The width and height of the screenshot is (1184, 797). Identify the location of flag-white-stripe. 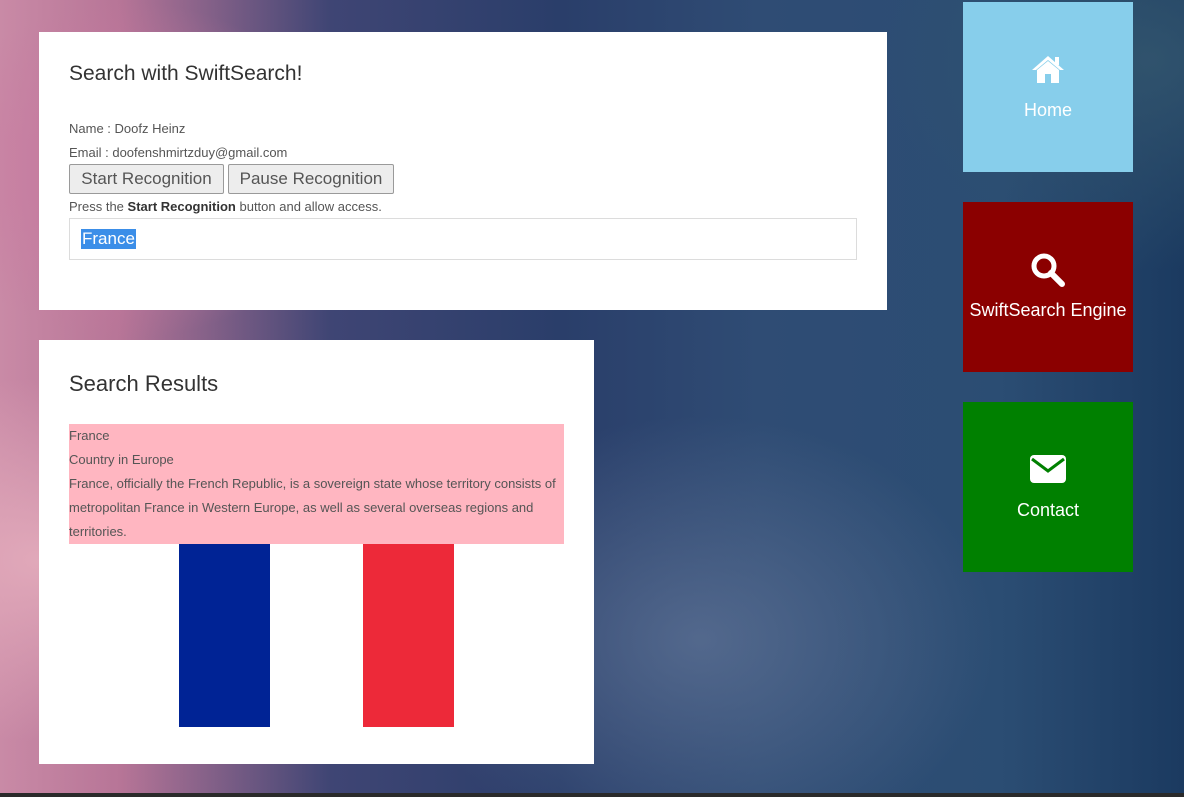
(316, 635).